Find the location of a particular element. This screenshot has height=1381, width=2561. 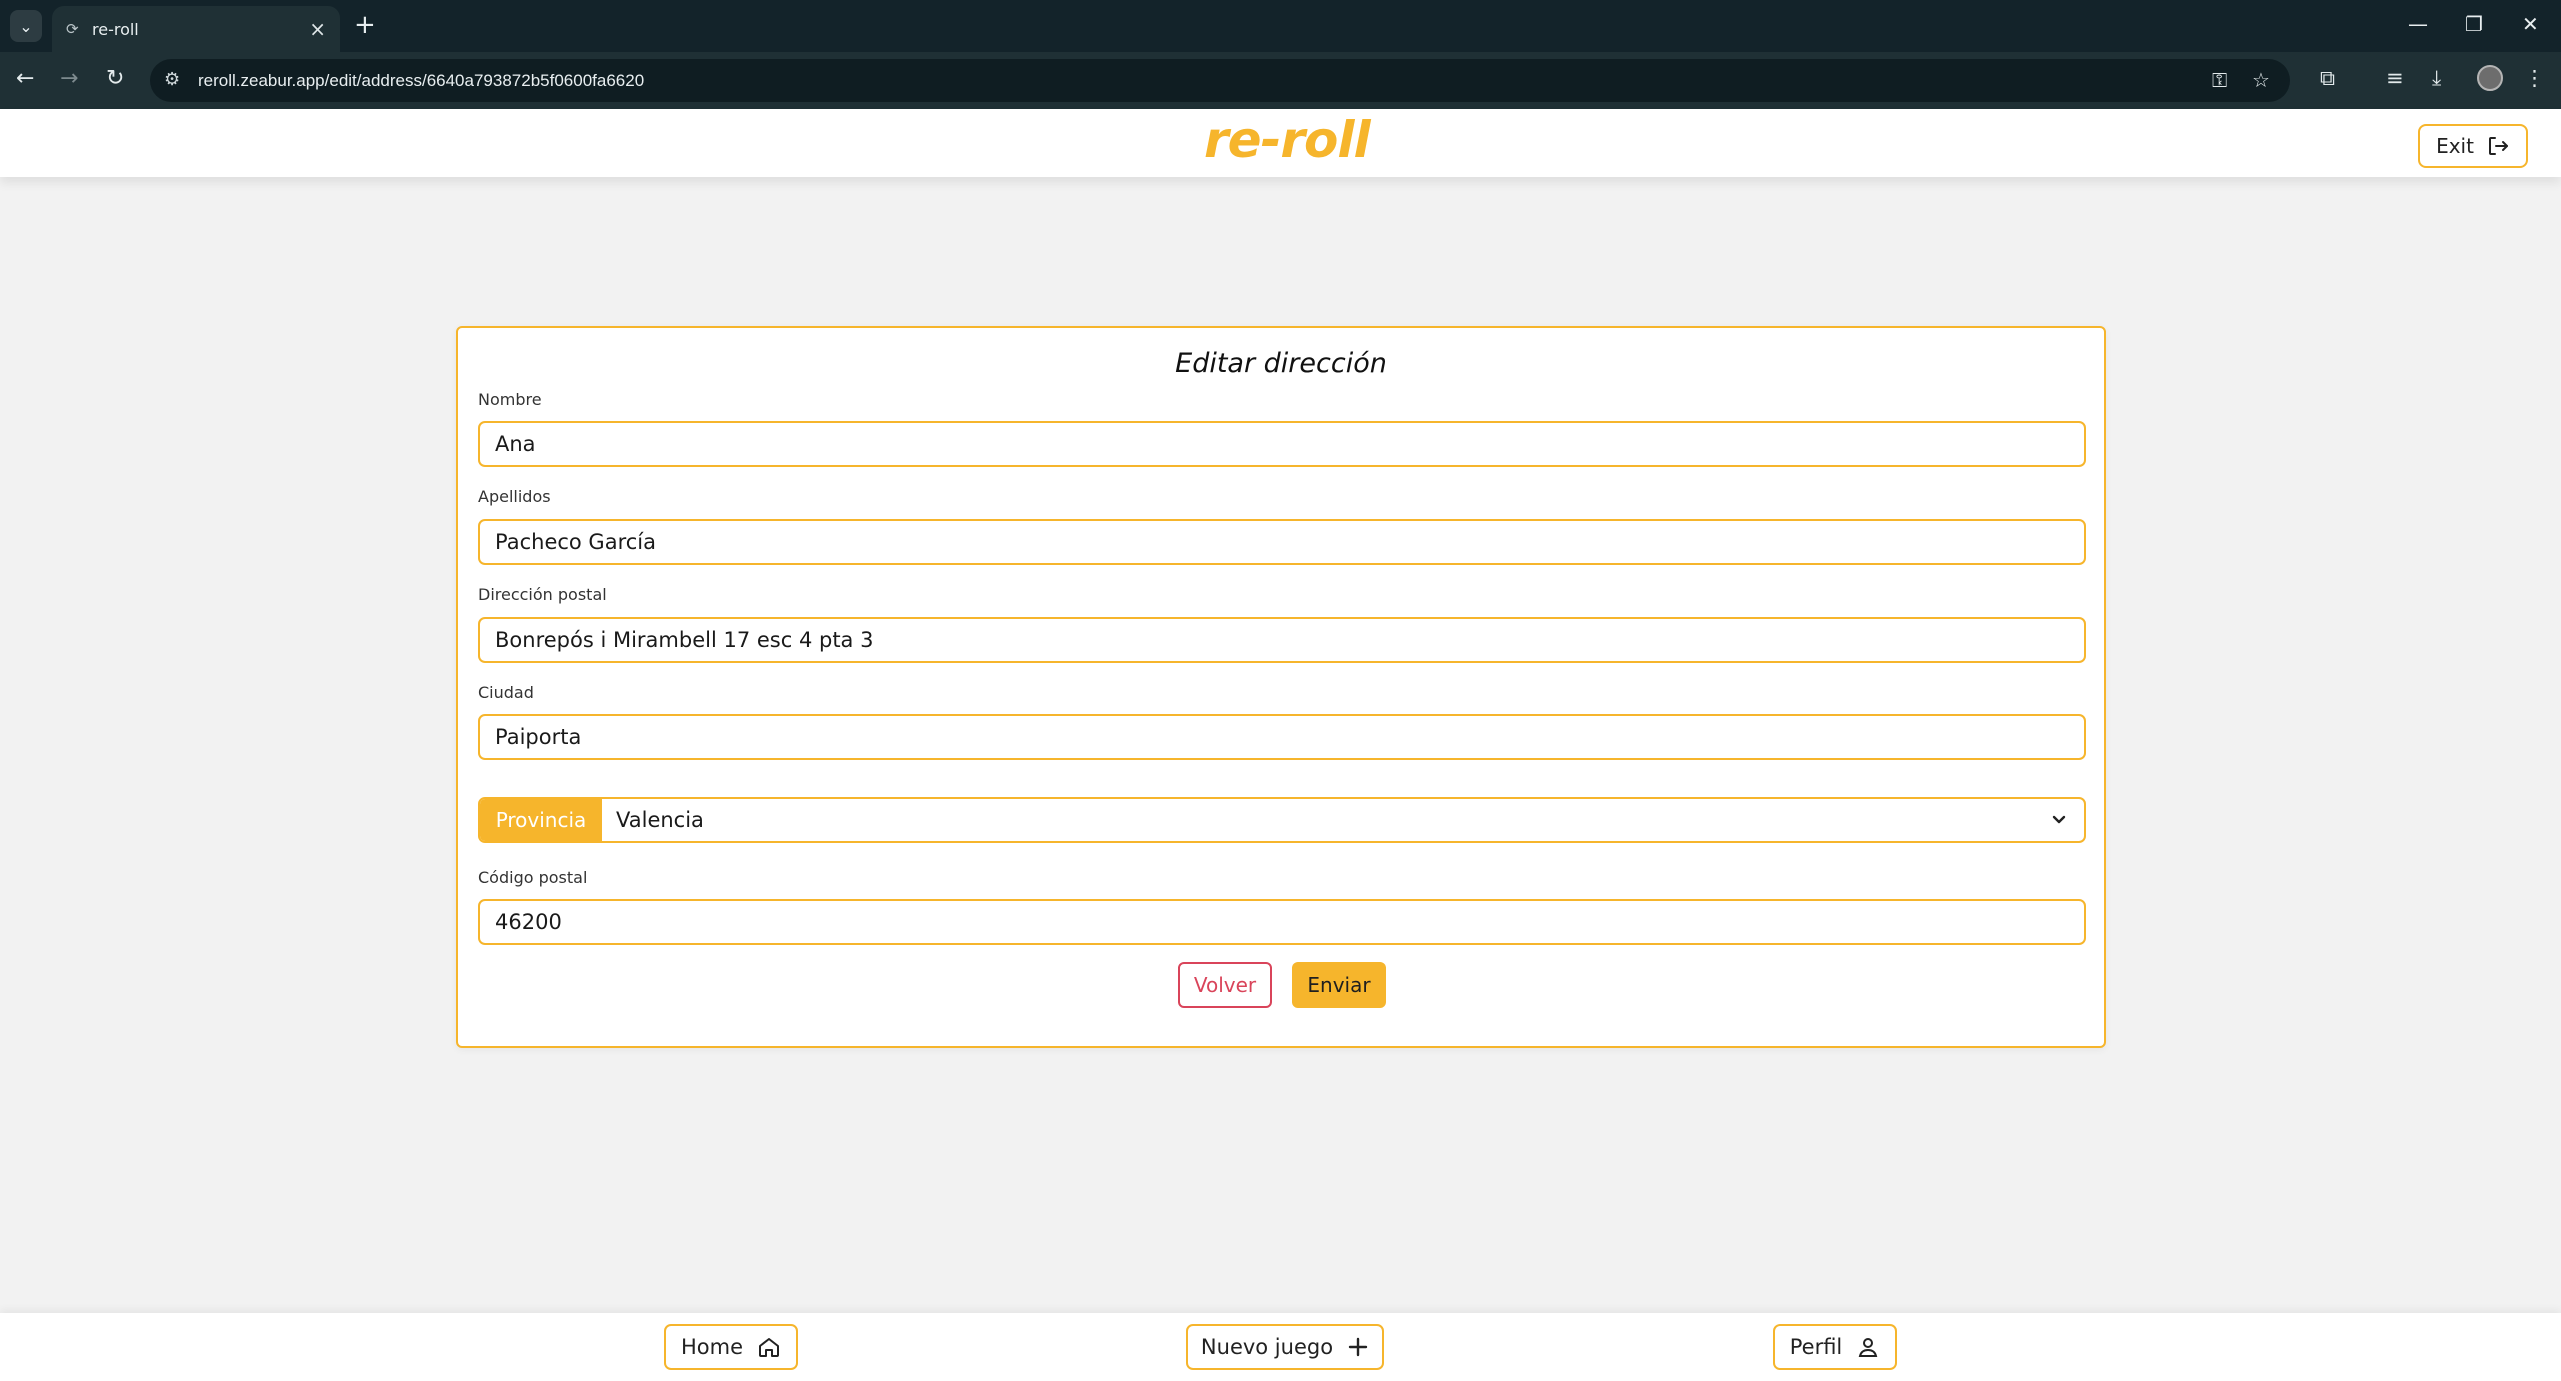

direccion-label: Dirección postal is located at coordinates (542, 594).